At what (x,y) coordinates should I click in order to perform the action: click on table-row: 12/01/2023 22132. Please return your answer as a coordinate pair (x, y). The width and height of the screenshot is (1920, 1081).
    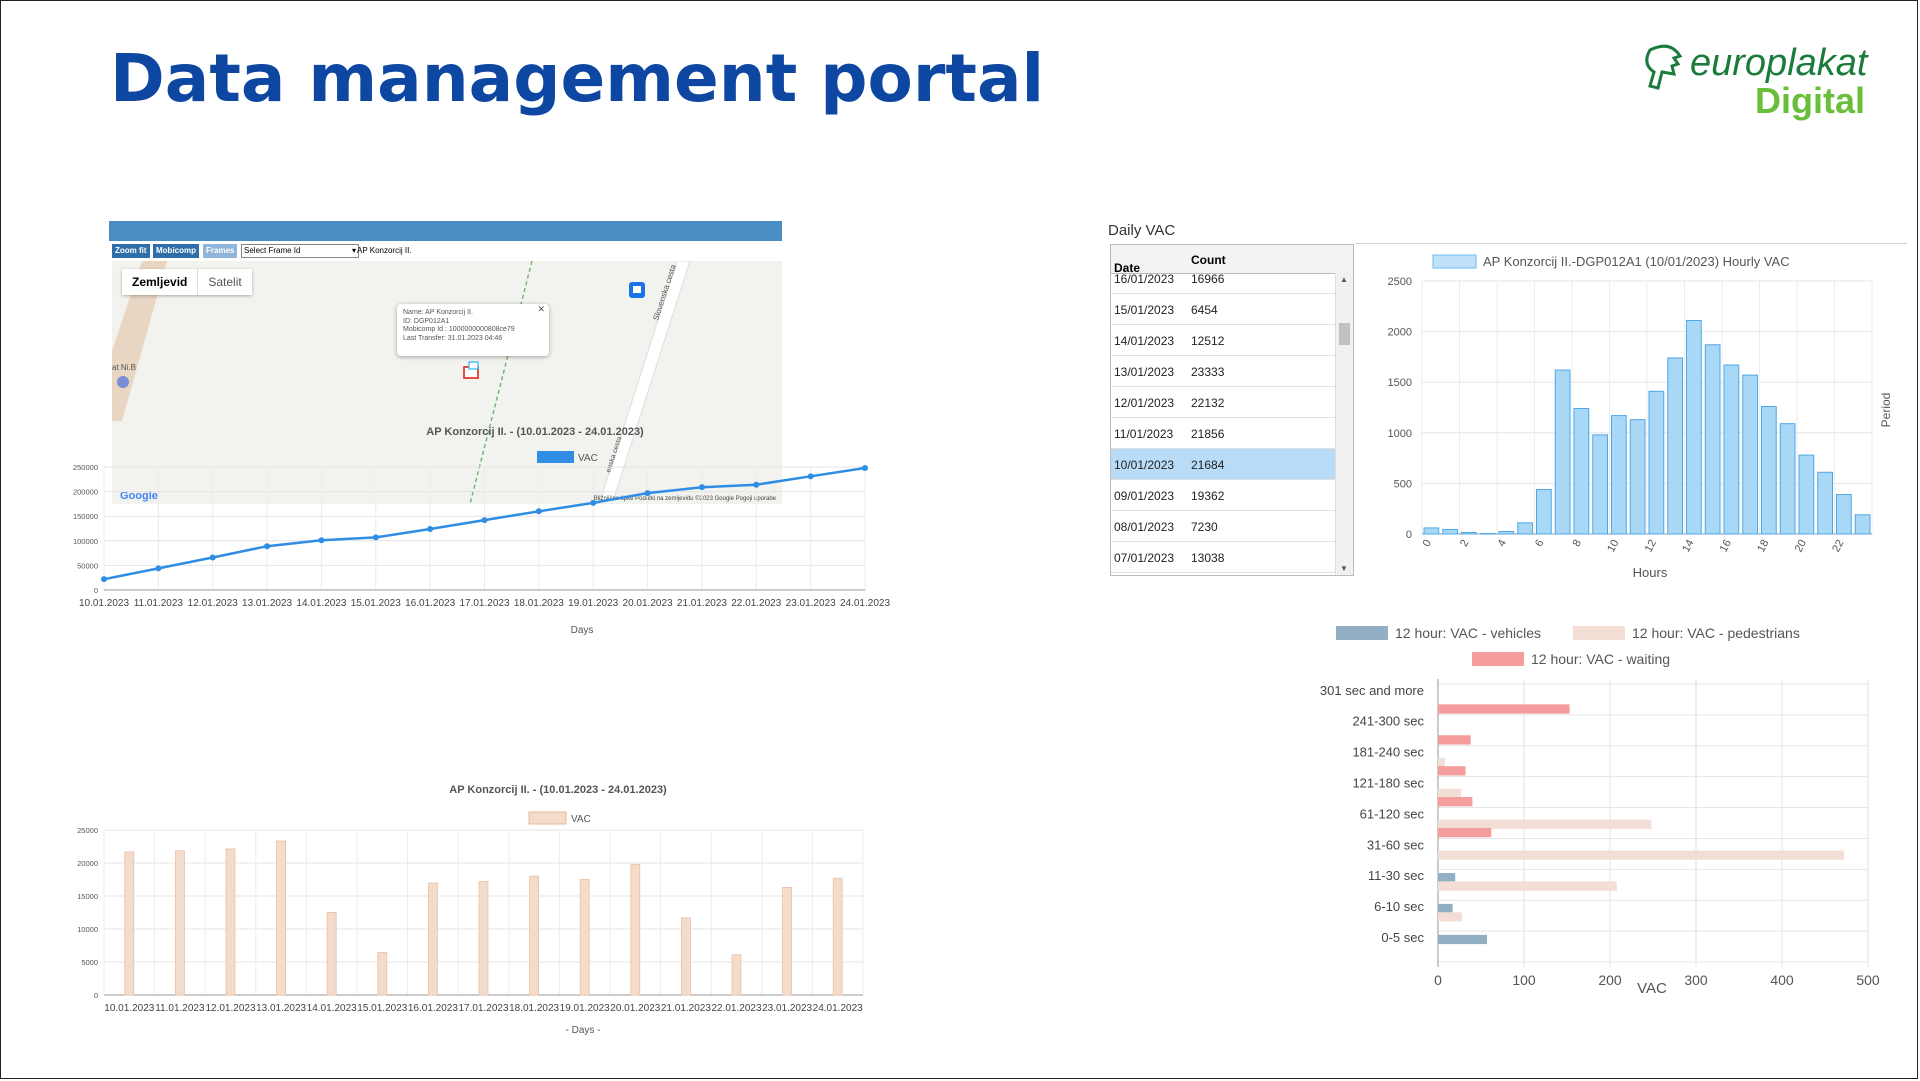
    Looking at the image, I should click on (1223, 402).